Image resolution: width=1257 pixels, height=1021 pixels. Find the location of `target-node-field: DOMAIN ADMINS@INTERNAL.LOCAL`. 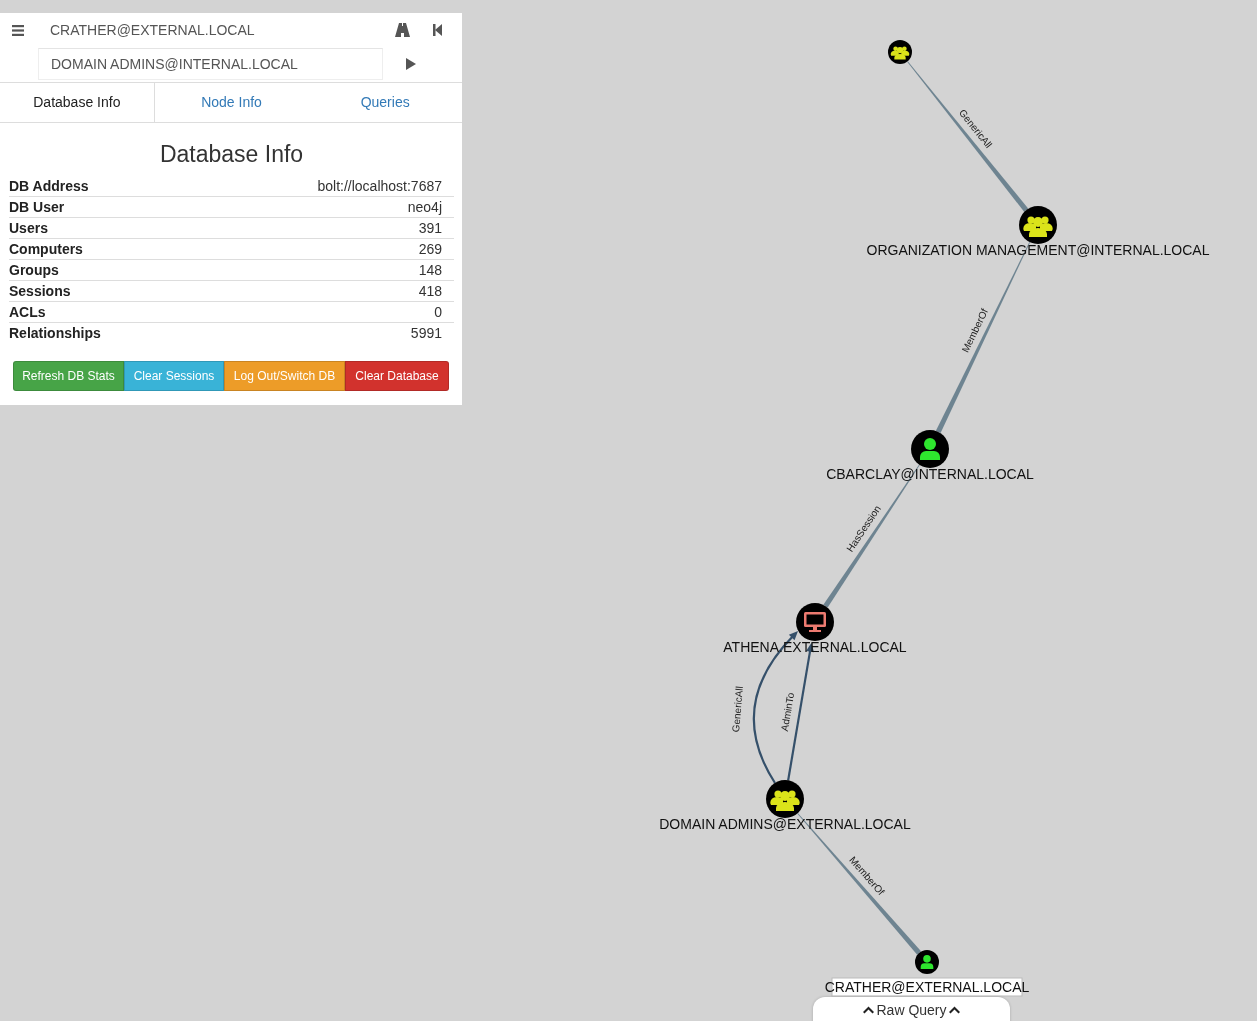

target-node-field: DOMAIN ADMINS@INTERNAL.LOCAL is located at coordinates (210, 64).